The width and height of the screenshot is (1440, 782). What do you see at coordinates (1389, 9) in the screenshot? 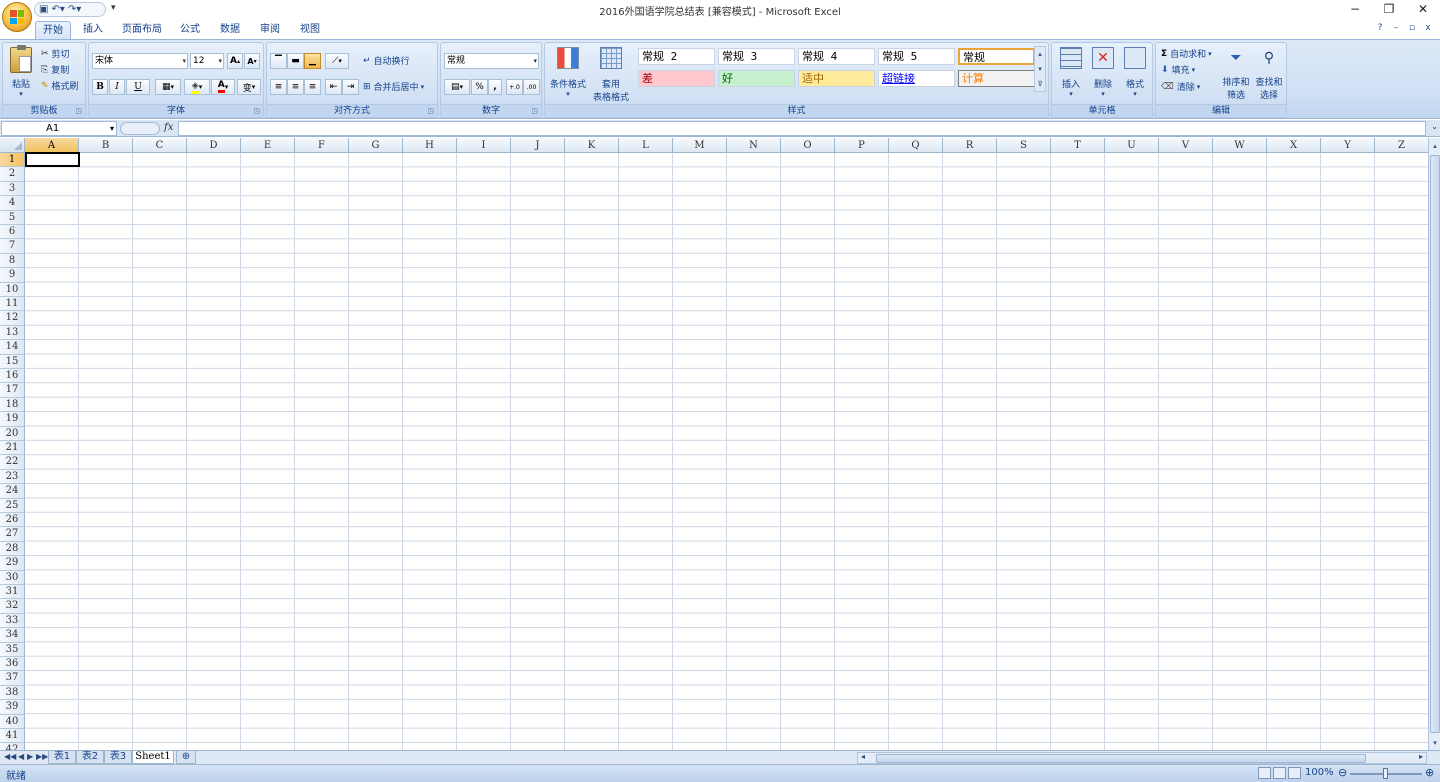
I see `restore-button: ❐` at bounding box center [1389, 9].